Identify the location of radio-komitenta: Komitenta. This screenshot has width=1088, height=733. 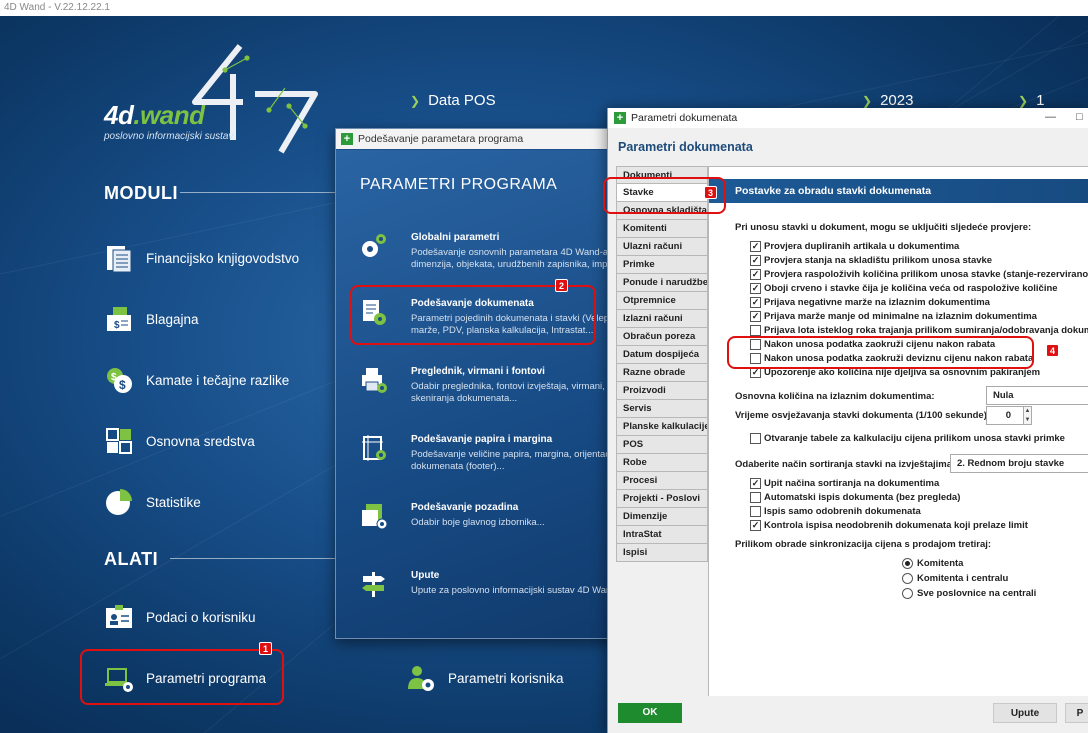
(932, 563).